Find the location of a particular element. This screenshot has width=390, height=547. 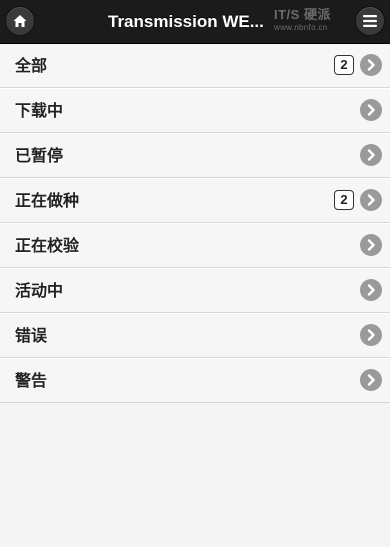

watermark-line1: IT/S 硬派 is located at coordinates (302, 14).